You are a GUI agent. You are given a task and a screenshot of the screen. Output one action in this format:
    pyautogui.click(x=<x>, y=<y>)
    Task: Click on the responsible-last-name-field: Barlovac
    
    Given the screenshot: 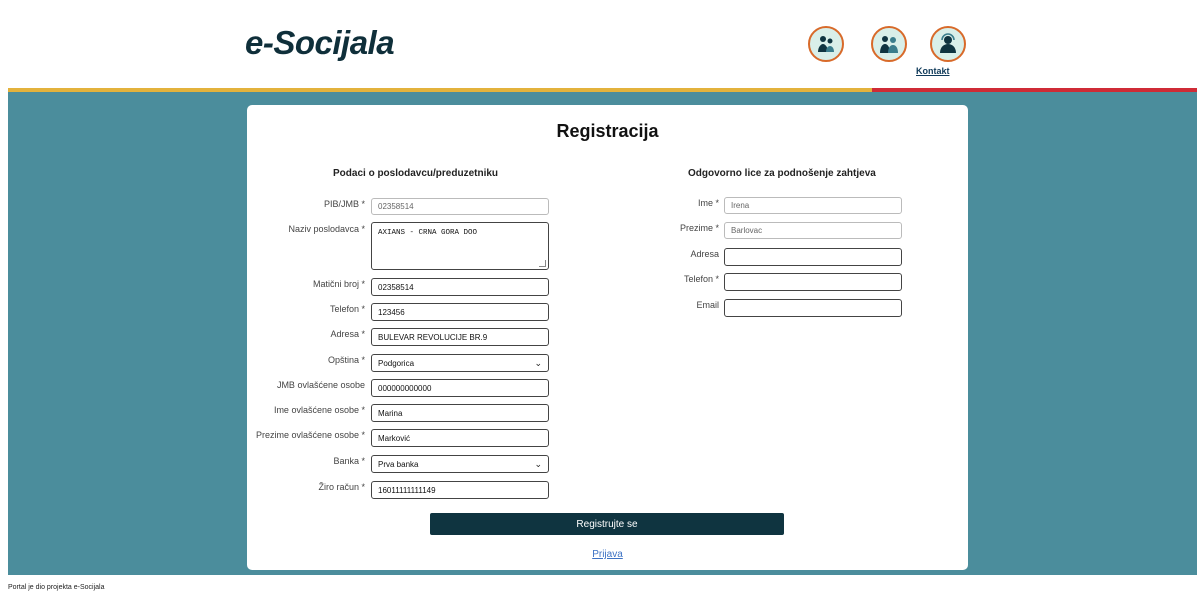 What is the action you would take?
    pyautogui.click(x=813, y=230)
    